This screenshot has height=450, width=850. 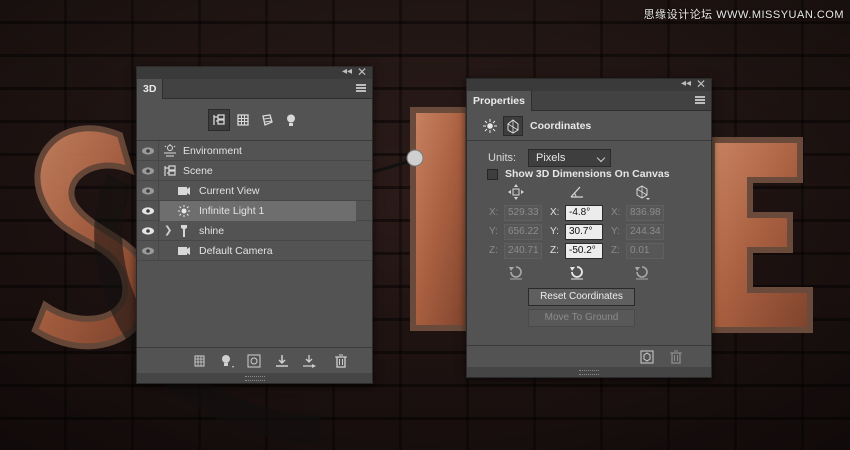 What do you see at coordinates (643, 192) in the screenshot?
I see `scale-icon` at bounding box center [643, 192].